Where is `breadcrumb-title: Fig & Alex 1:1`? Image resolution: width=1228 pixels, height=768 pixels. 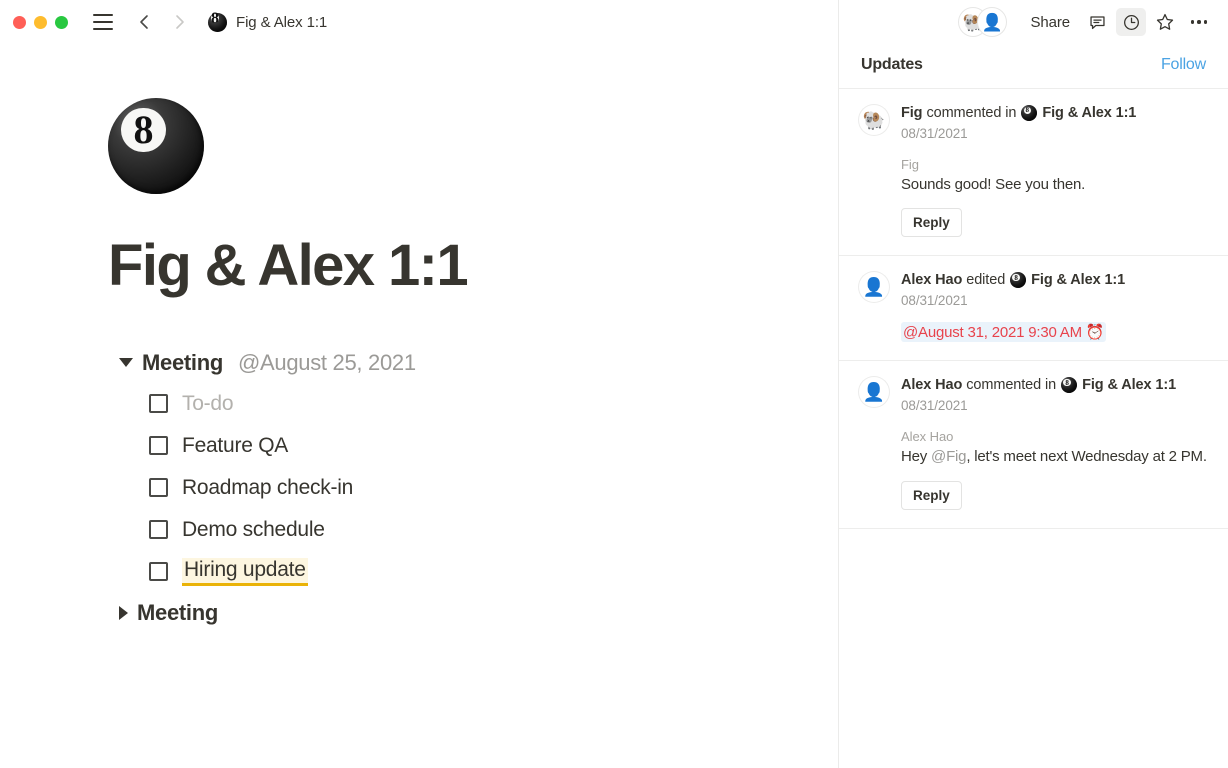
breadcrumb-title: Fig & Alex 1:1 is located at coordinates (282, 22).